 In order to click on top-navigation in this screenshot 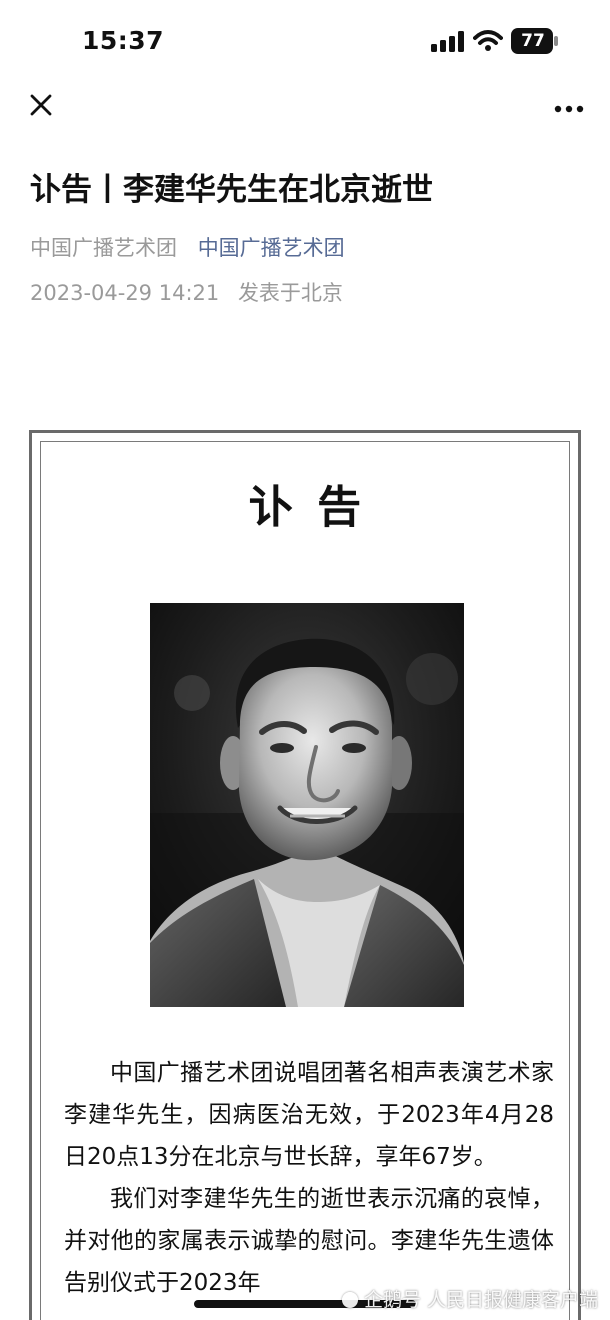, I will do `click(305, 106)`.